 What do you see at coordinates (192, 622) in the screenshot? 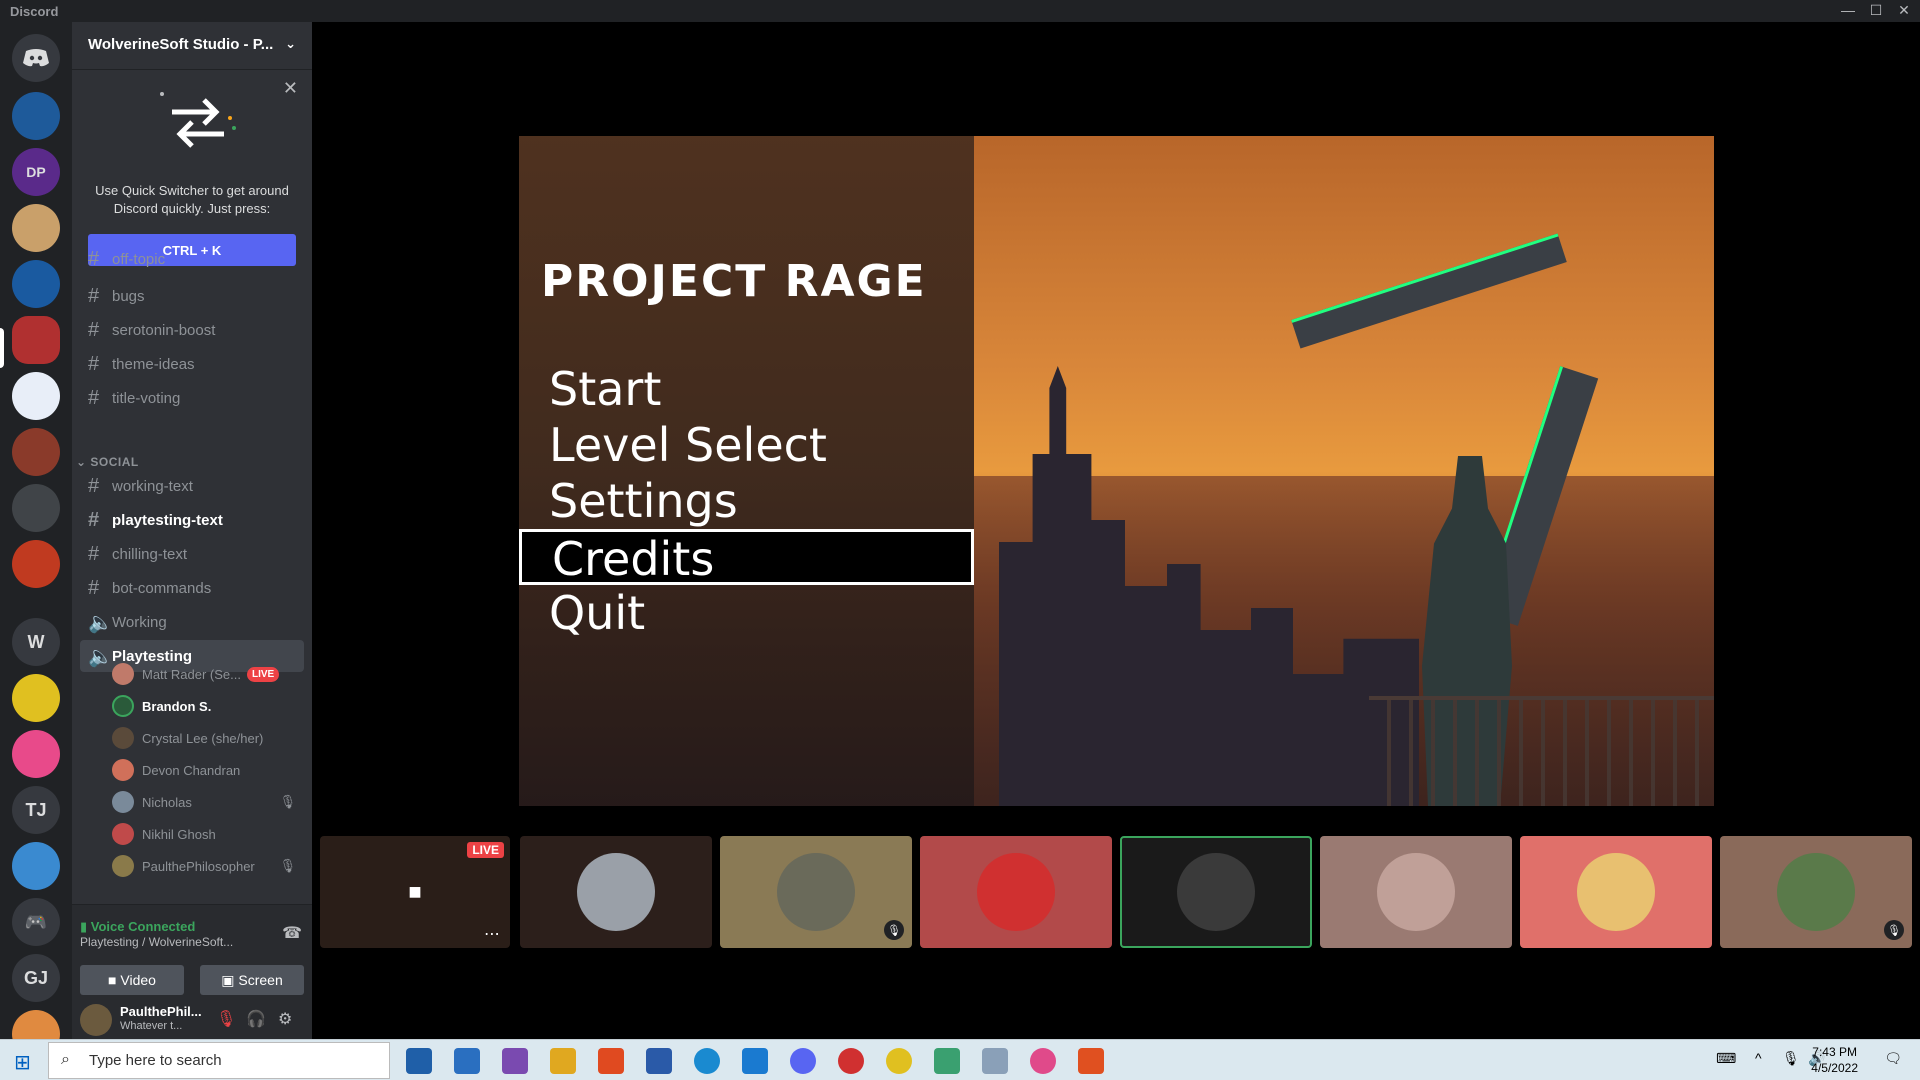
I see `voice-channel-working: 🔈 Working` at bounding box center [192, 622].